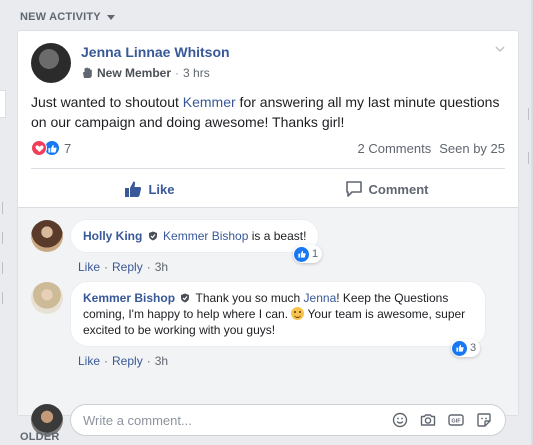  I want to click on thumbs-up-icon, so click(133, 189).